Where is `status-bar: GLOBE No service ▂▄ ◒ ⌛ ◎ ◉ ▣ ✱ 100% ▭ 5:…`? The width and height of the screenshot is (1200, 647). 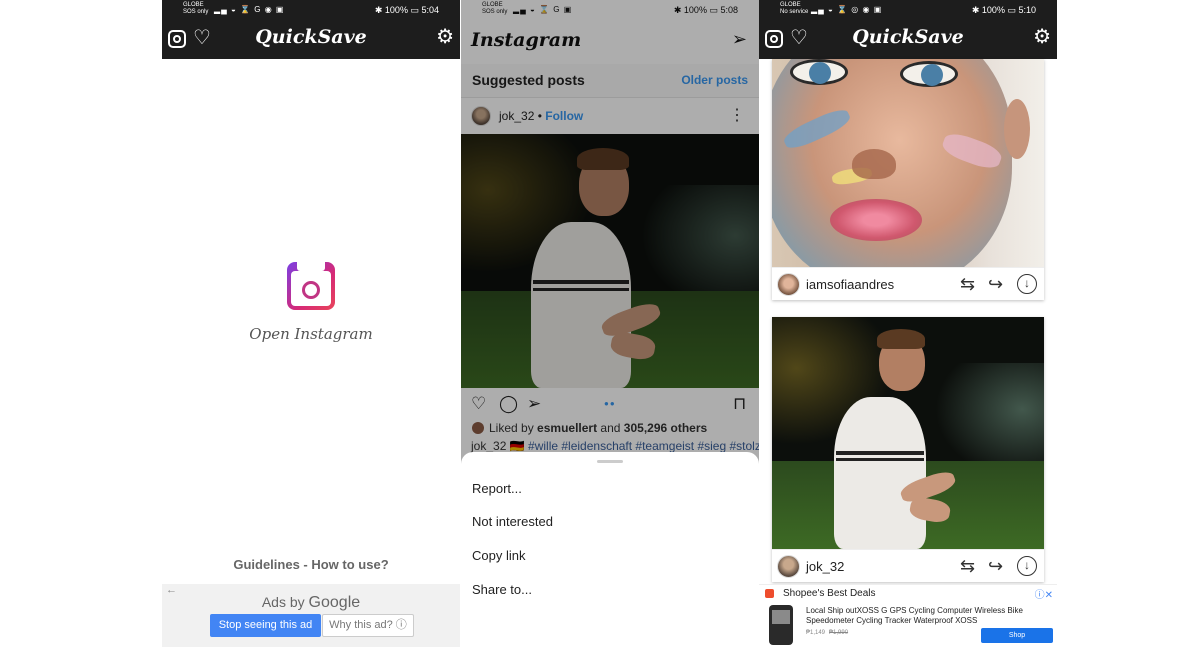 status-bar: GLOBE No service ▂▄ ◒ ⌛ ◎ ◉ ▣ ✱ 100% ▭ 5:… is located at coordinates (908, 10).